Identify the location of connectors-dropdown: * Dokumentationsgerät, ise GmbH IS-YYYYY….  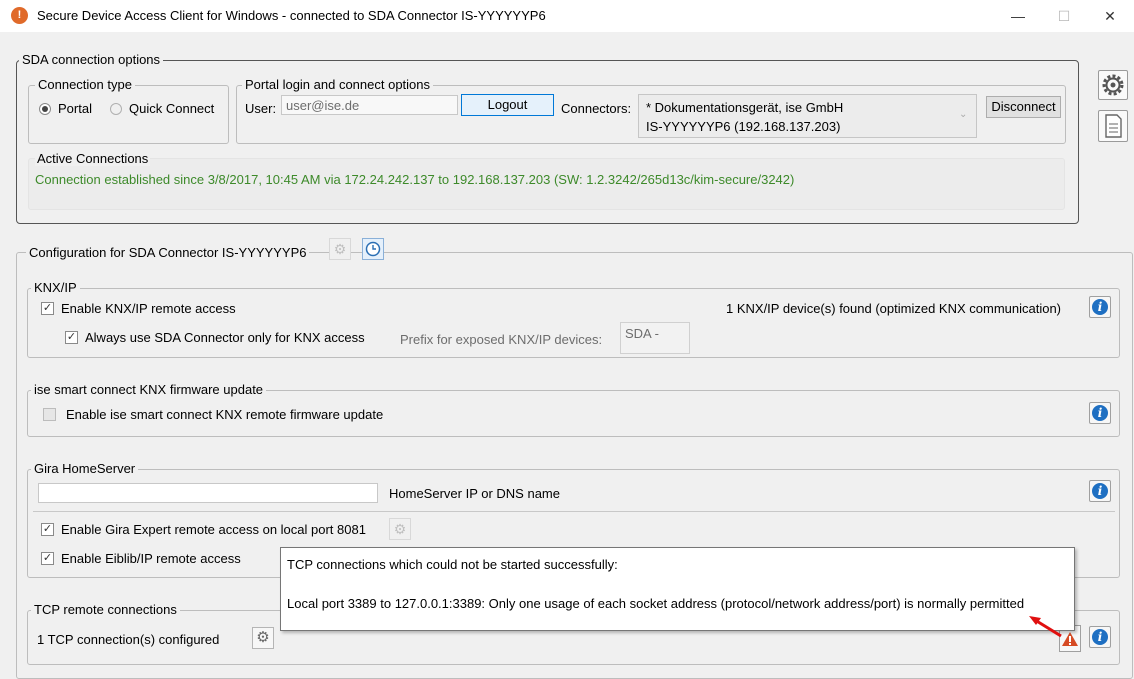
(807, 116).